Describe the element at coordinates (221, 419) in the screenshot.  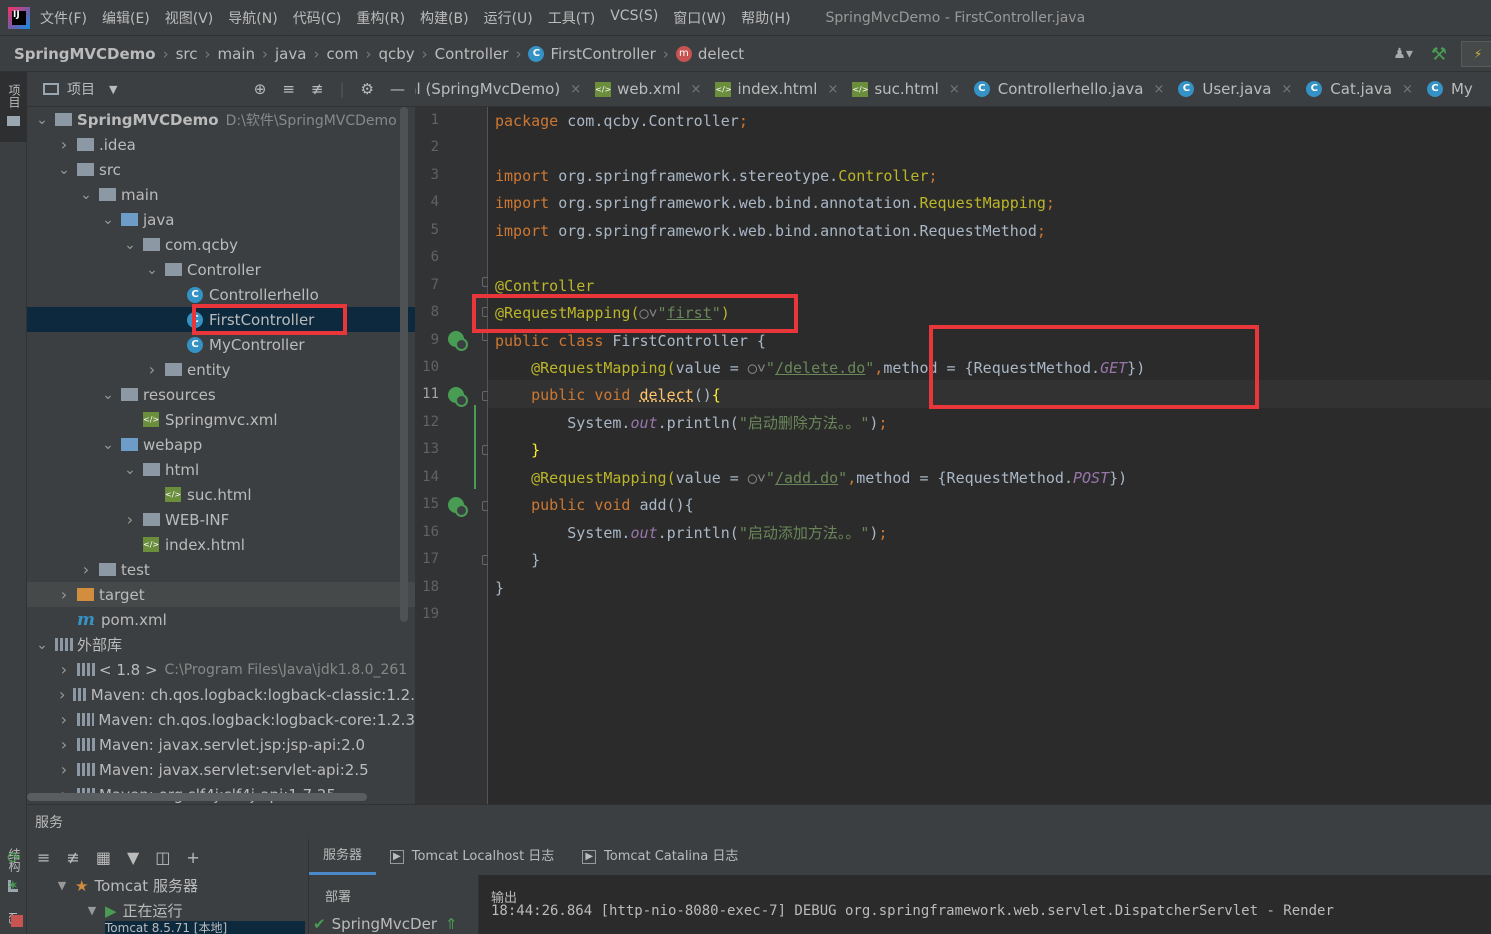
I see `tree-node: </> Springmvc.xml` at that location.